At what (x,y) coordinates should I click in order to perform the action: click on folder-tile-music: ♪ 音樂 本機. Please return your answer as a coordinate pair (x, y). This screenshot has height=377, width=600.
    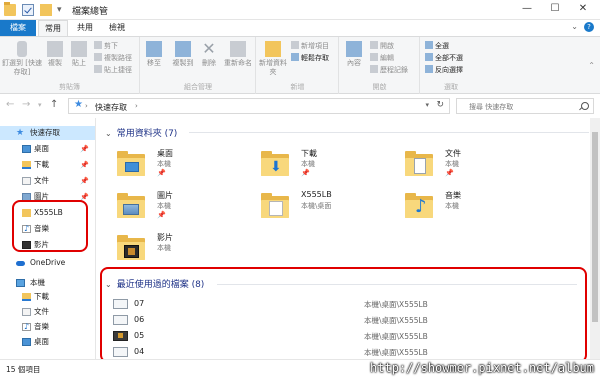
    Looking at the image, I should click on (473, 208).